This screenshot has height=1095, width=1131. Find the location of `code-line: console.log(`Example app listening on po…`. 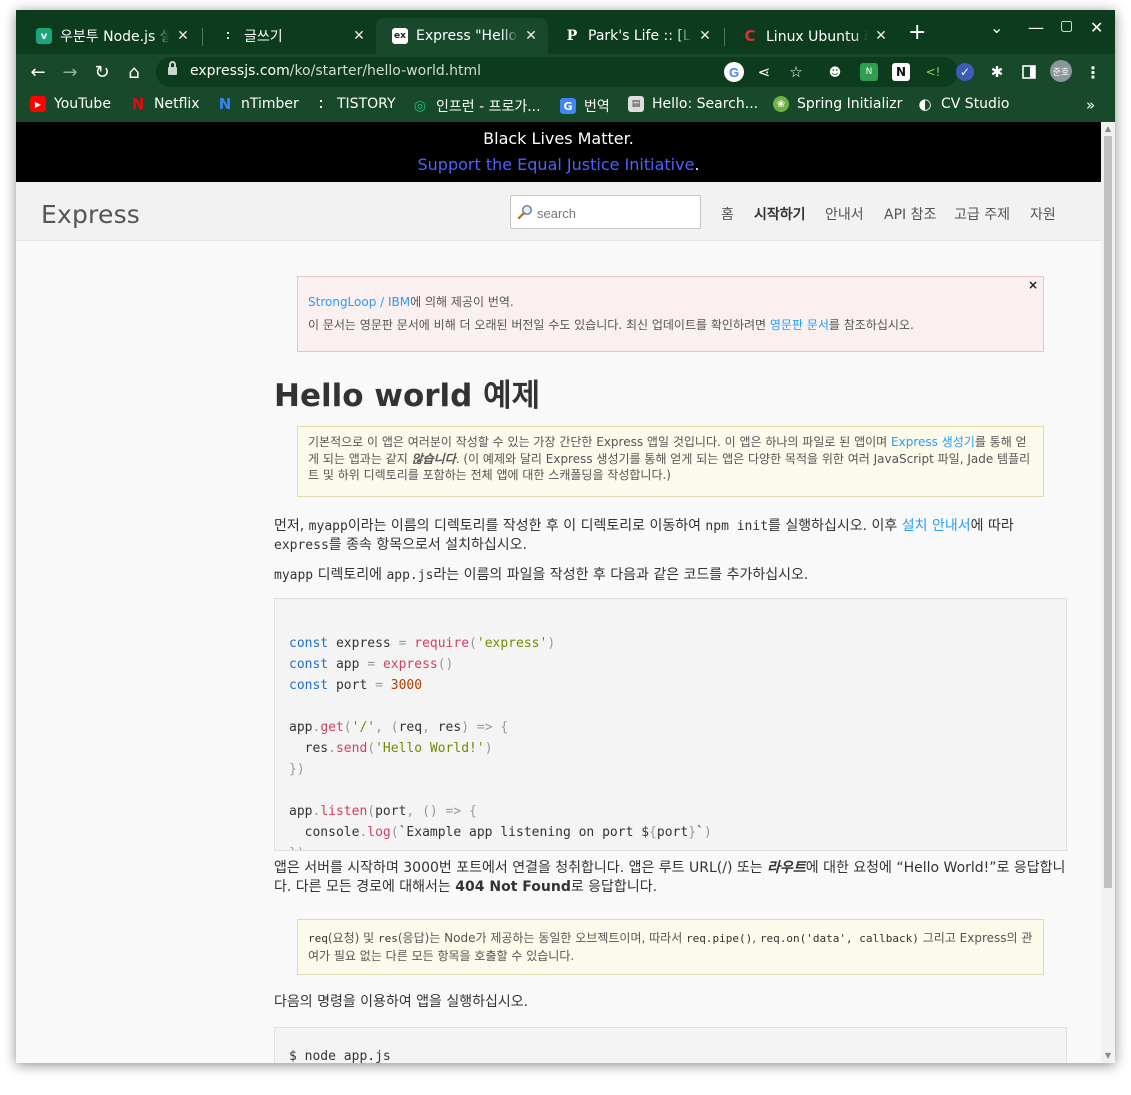

code-line: console.log(`Example app listening on po… is located at coordinates (508, 832).